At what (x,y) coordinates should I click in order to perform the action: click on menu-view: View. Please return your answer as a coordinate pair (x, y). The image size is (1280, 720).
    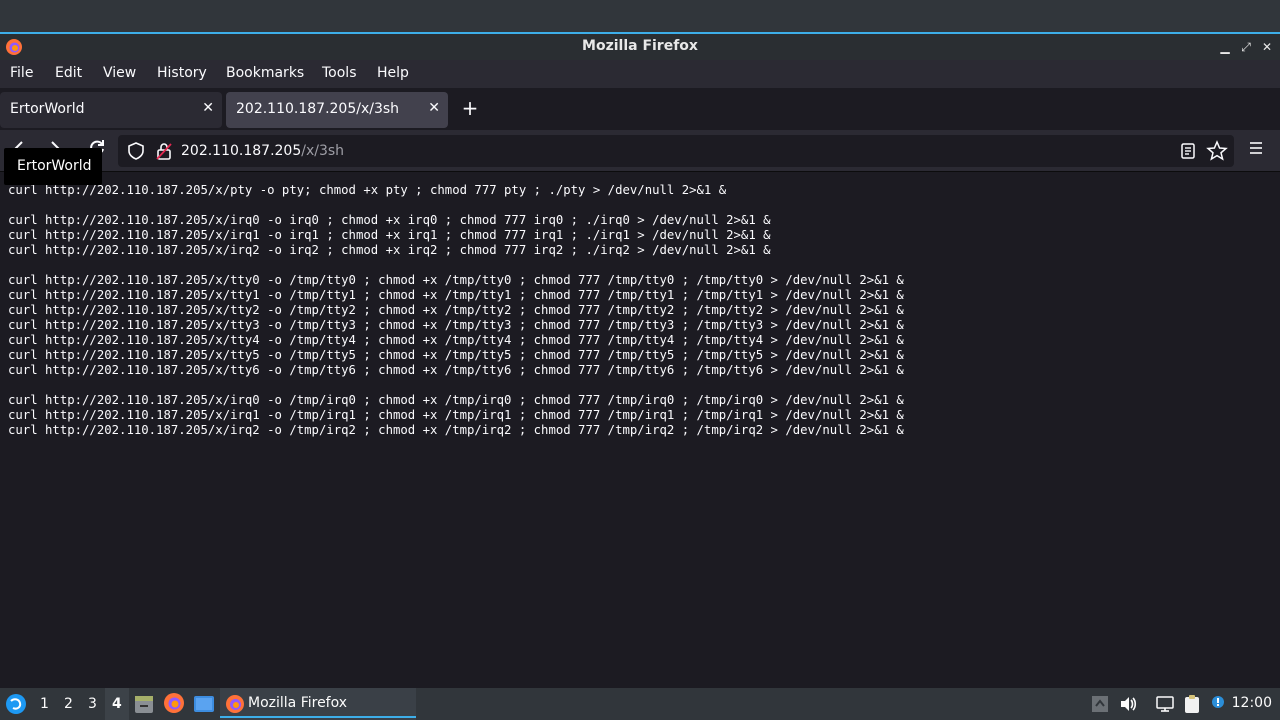
    Looking at the image, I should click on (119, 73).